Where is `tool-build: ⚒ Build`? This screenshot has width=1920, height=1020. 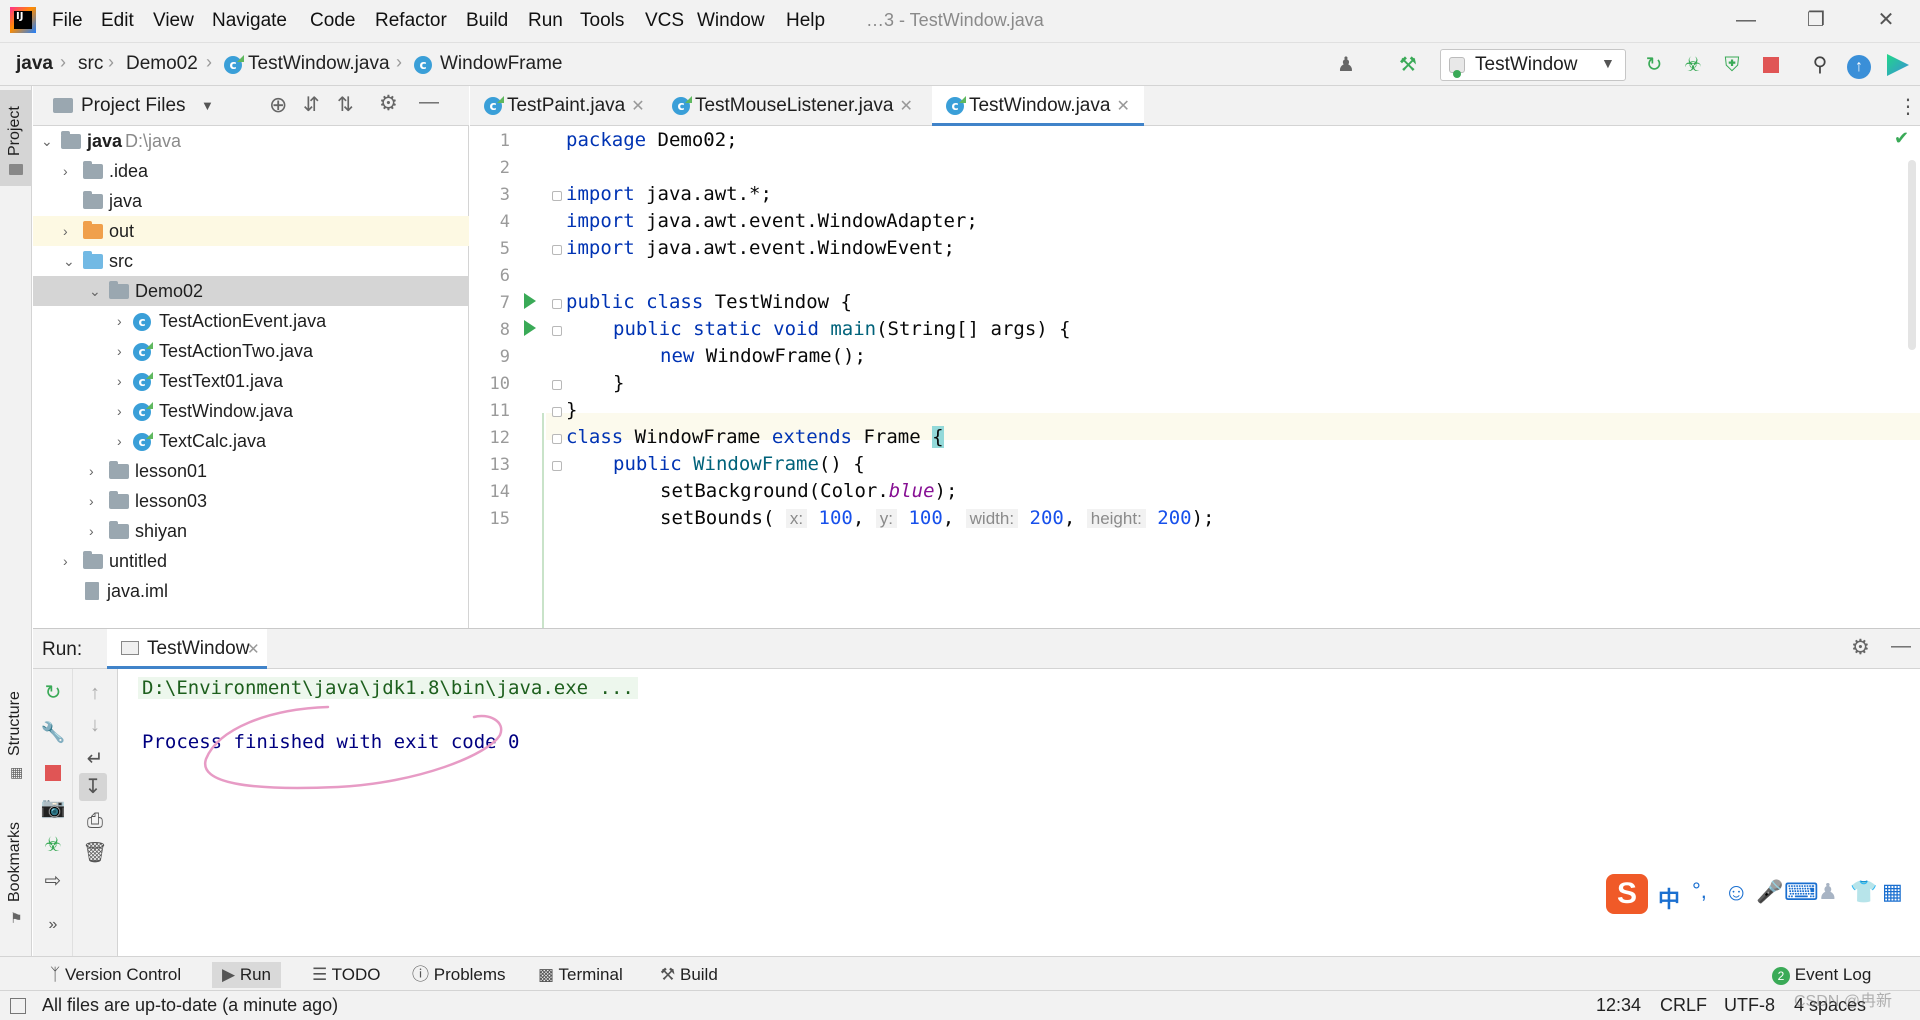
tool-build: ⚒ Build is located at coordinates (689, 975).